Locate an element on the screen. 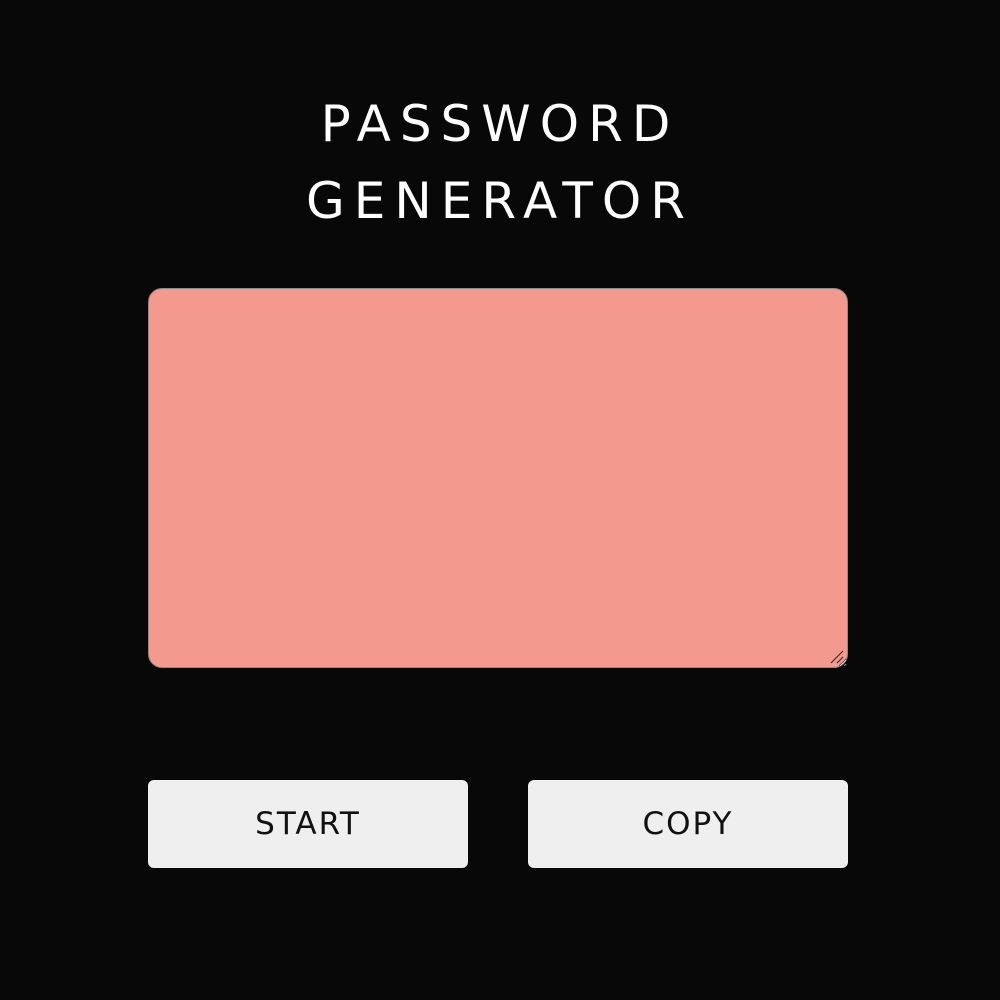  copy-button: COPY is located at coordinates (688, 824).